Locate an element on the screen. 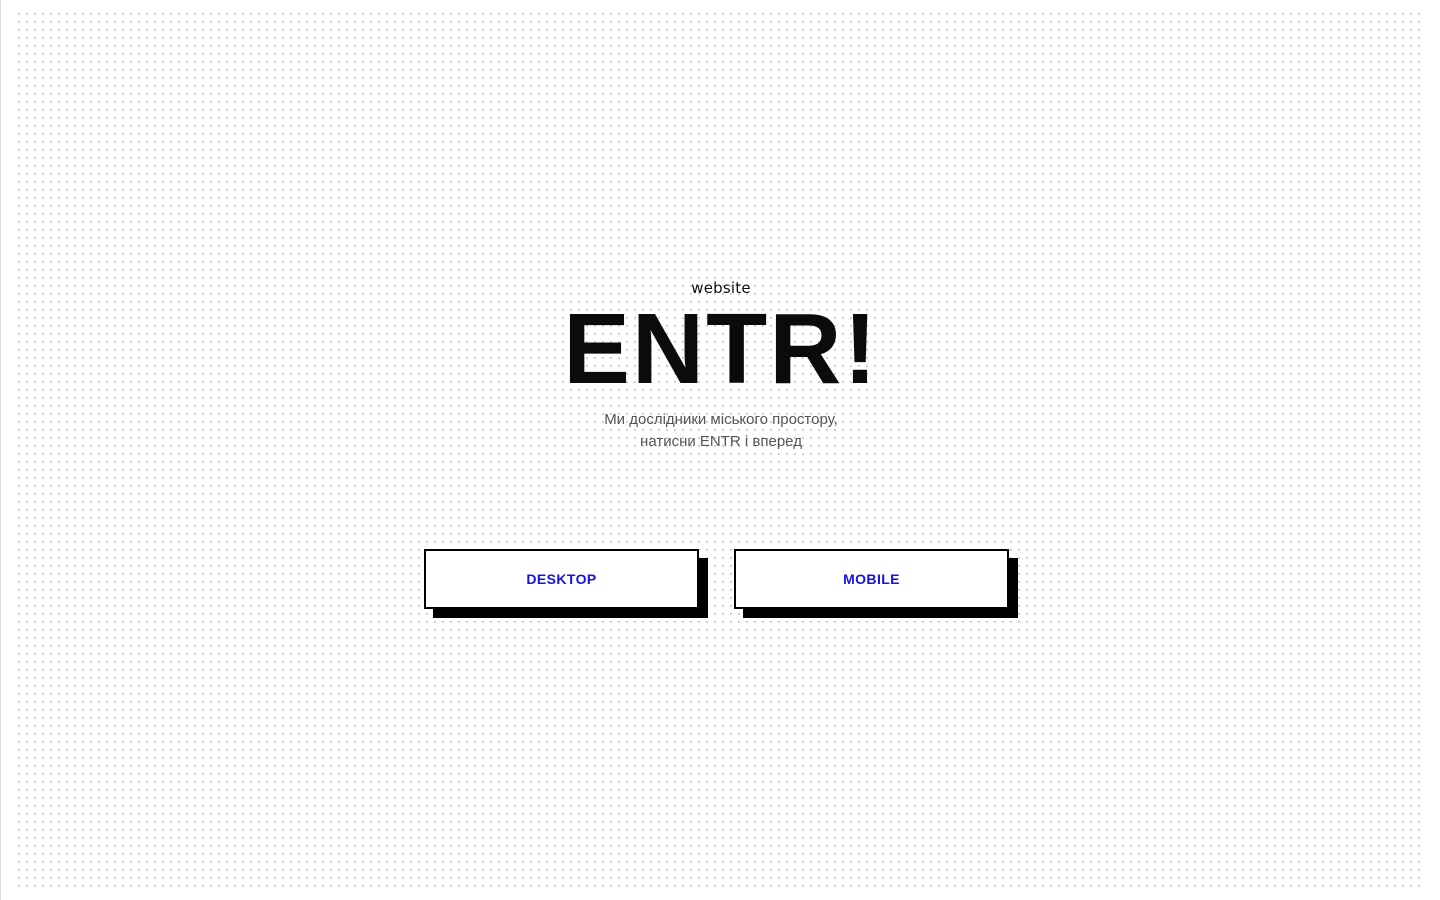 The image size is (1440, 900). mobile-button-group: MOBILE is located at coordinates (876, 583).